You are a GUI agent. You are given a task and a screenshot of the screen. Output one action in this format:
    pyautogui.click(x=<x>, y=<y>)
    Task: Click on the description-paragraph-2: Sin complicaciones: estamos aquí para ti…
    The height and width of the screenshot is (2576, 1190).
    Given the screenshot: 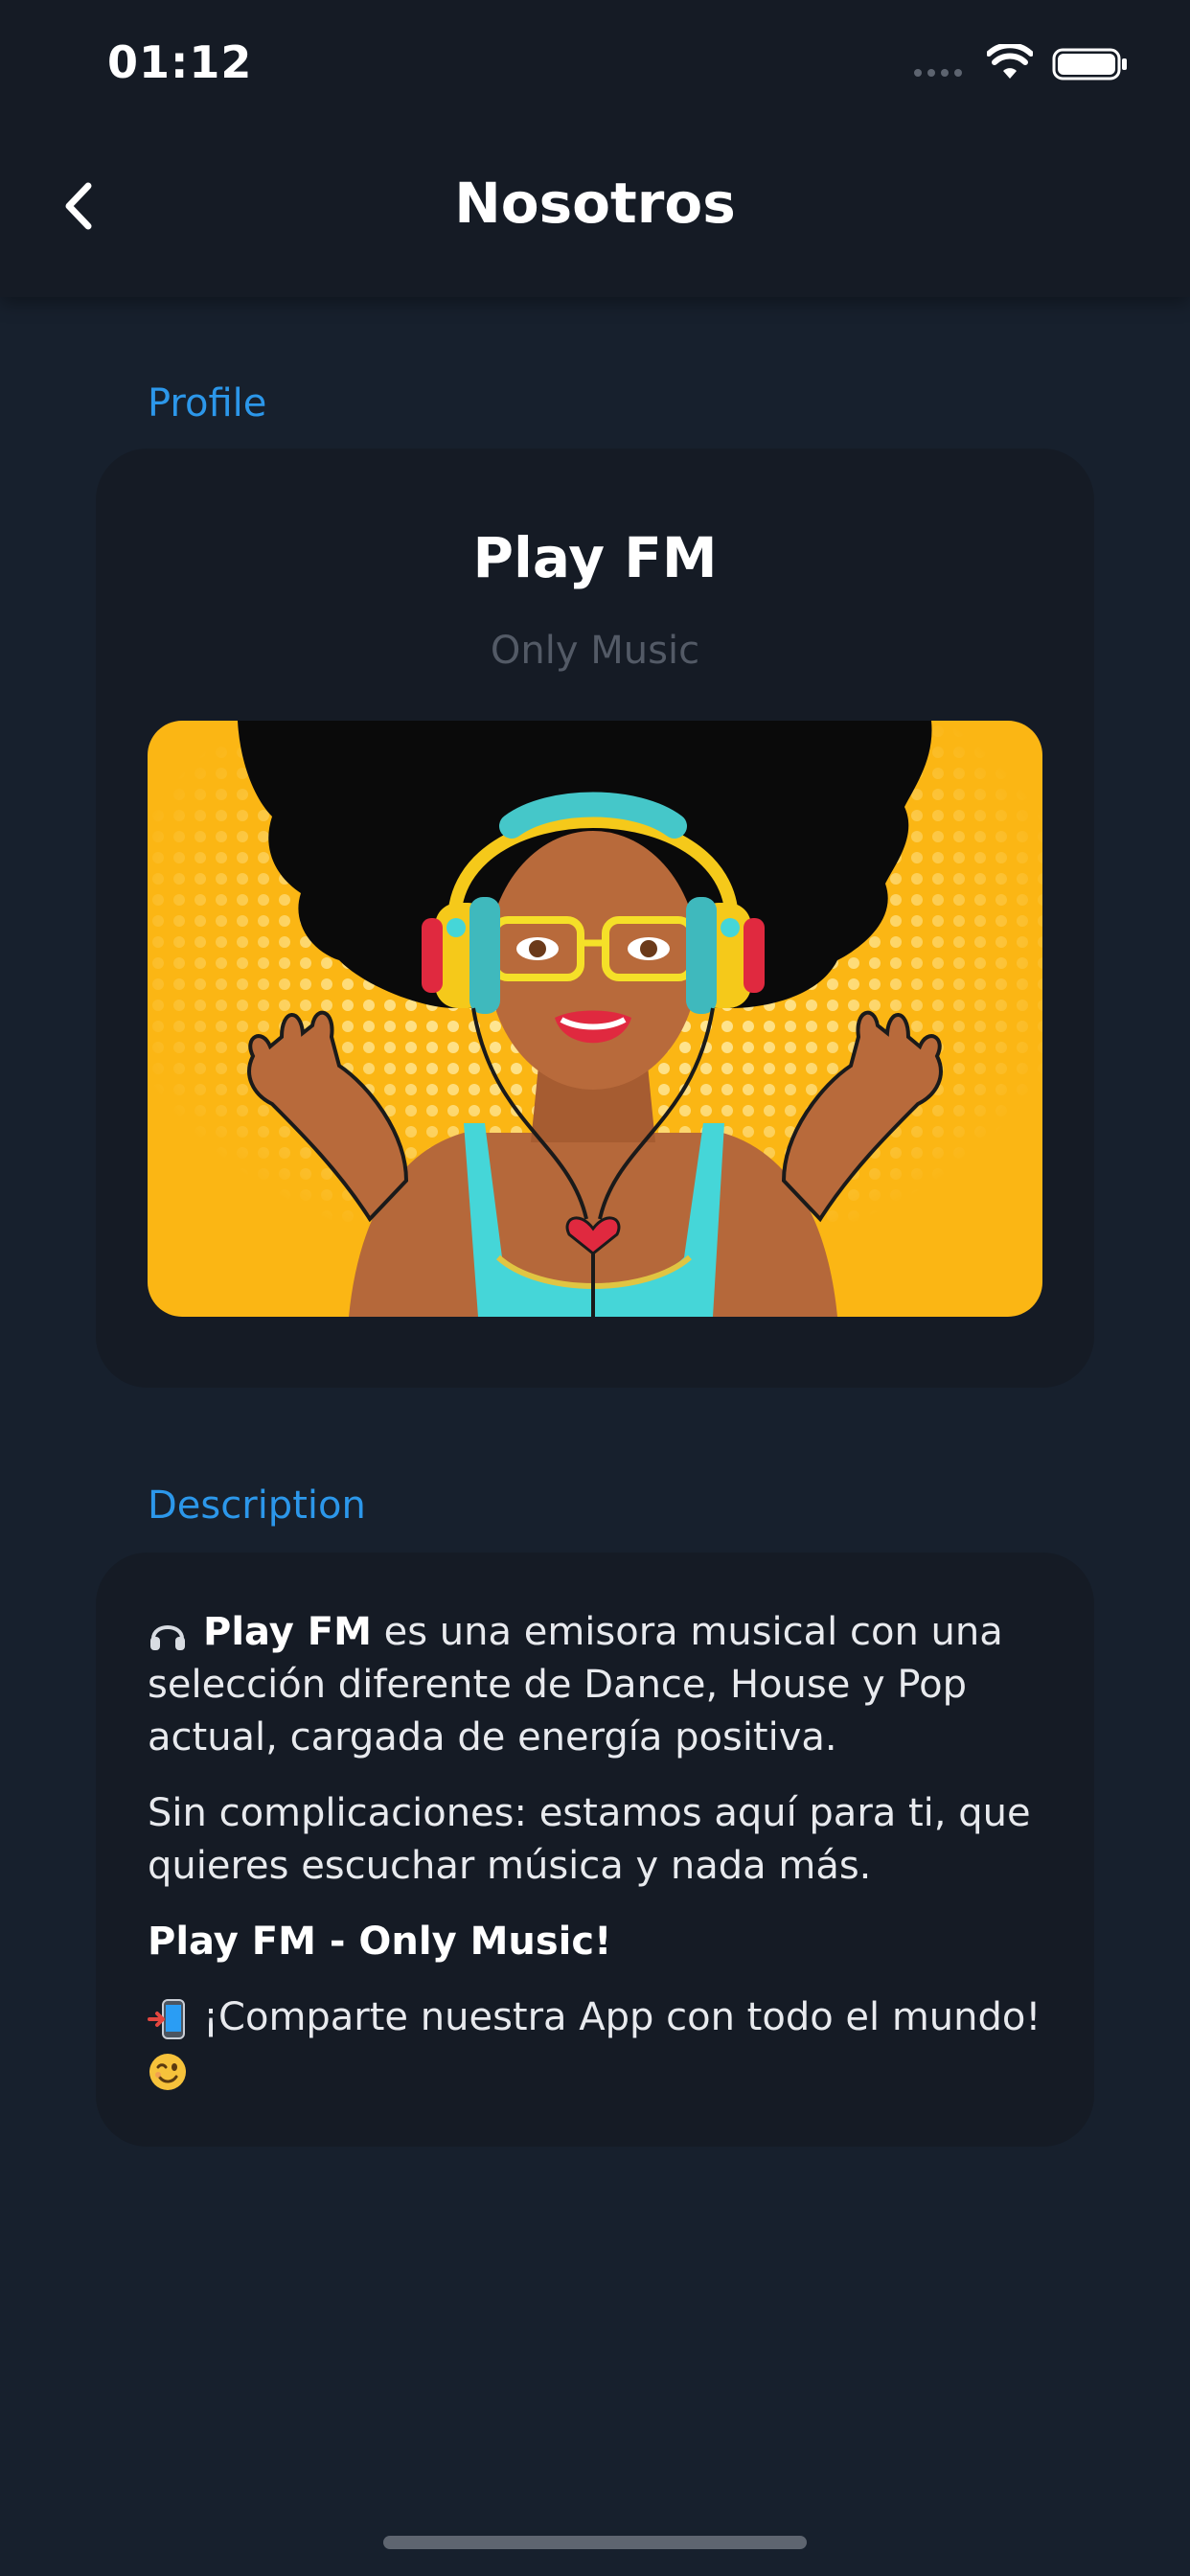 What is the action you would take?
    pyautogui.click(x=590, y=1839)
    